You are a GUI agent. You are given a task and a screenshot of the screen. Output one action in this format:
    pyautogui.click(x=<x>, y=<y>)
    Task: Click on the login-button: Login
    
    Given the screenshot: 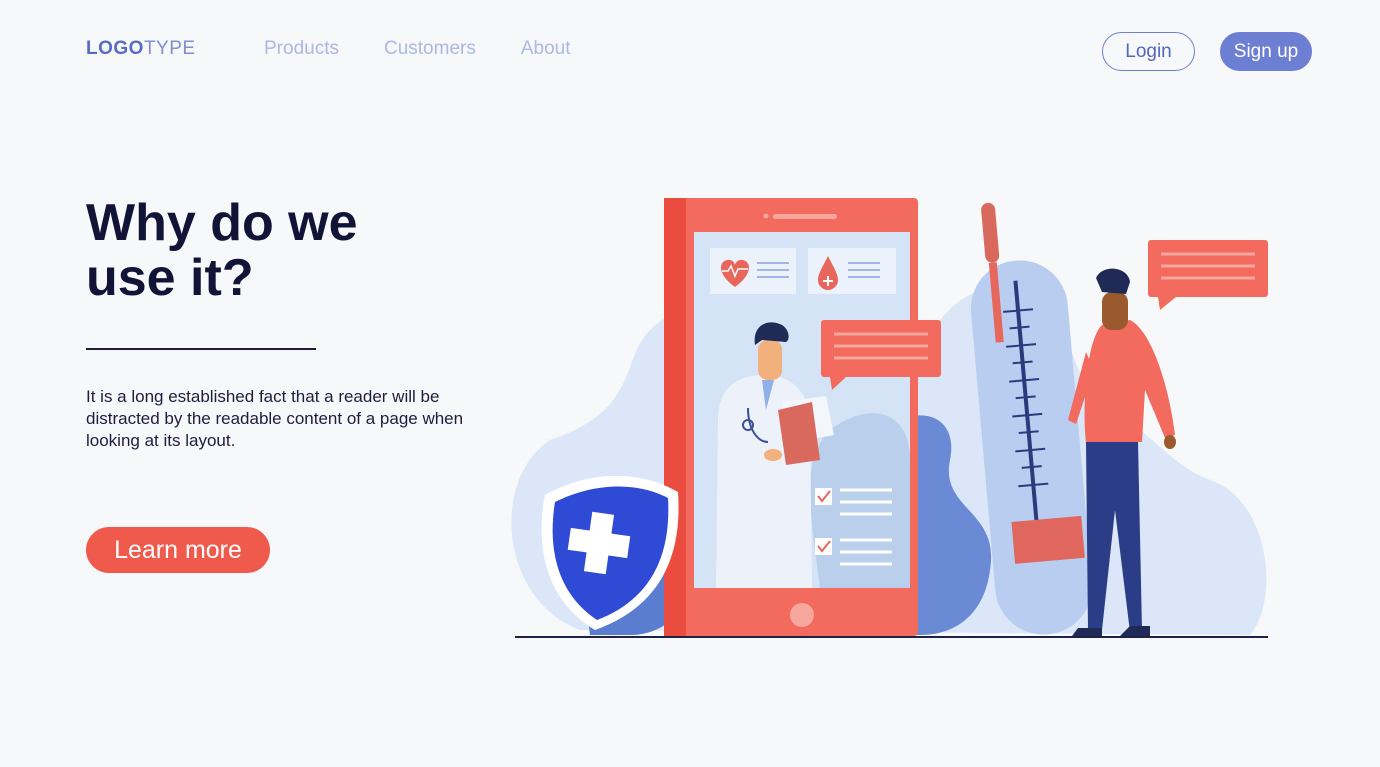 What is the action you would take?
    pyautogui.click(x=1148, y=51)
    